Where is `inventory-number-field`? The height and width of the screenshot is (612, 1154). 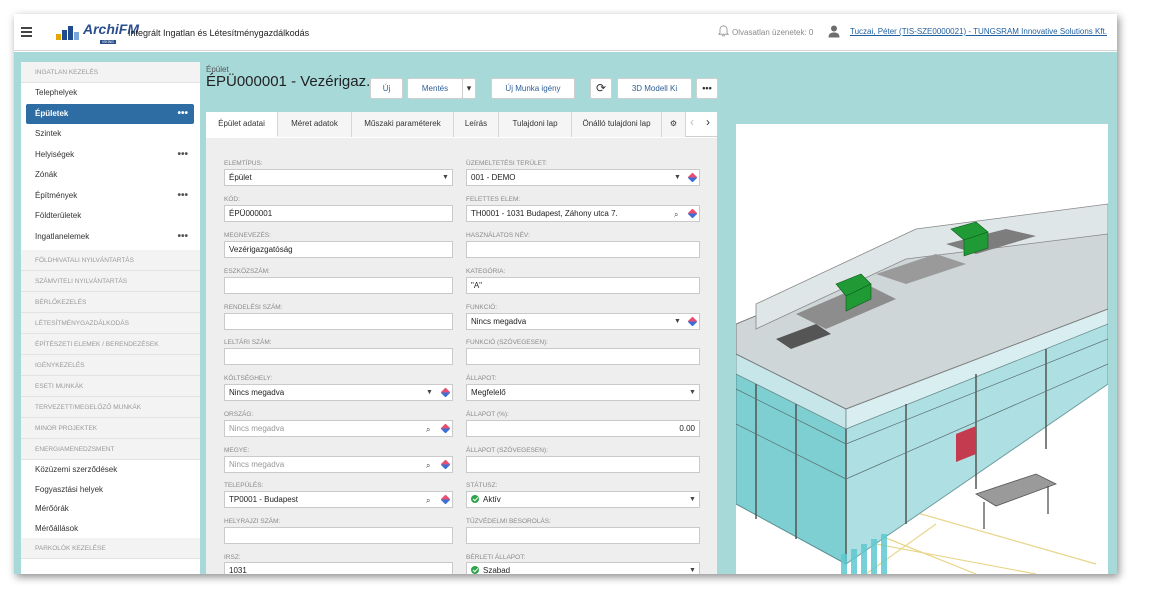 inventory-number-field is located at coordinates (338, 356).